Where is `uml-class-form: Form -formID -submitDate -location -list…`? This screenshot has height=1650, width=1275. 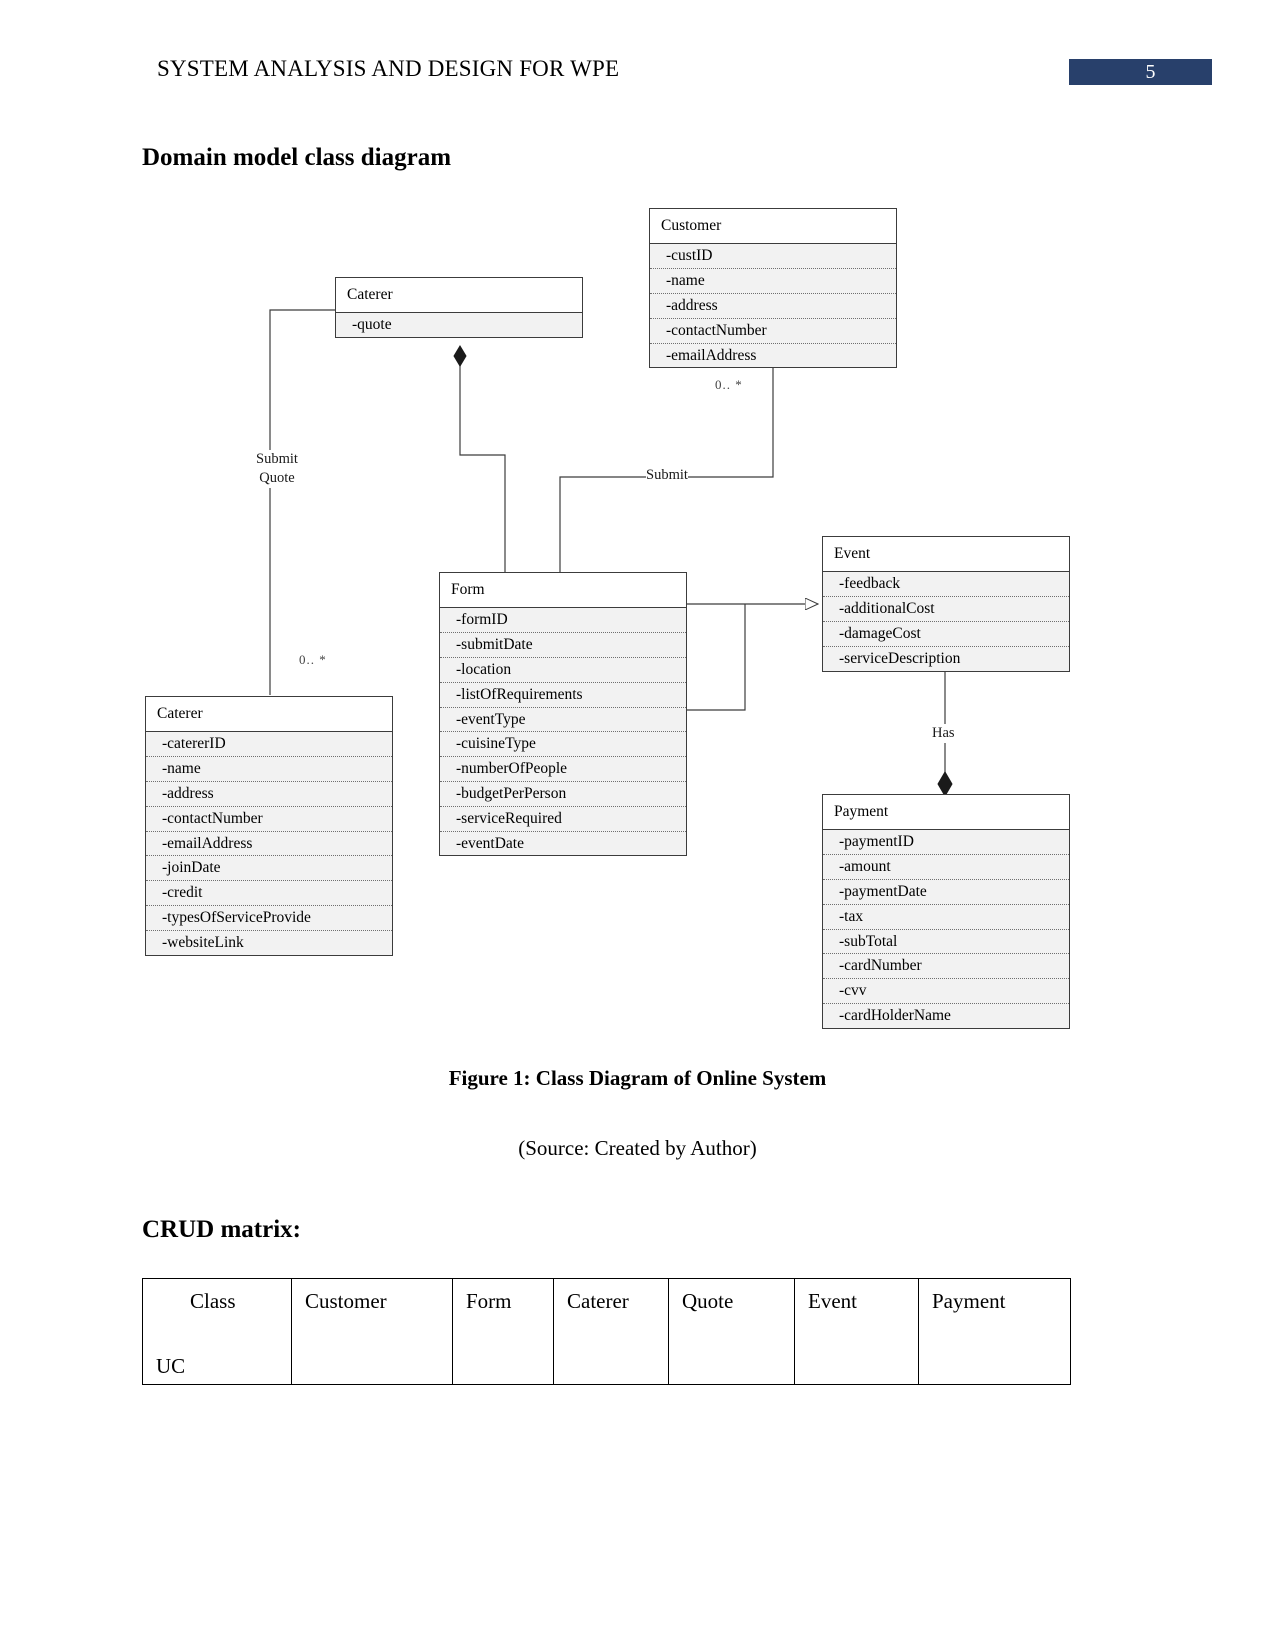
uml-class-form: Form -formID -submitDate -location -list… is located at coordinates (563, 714).